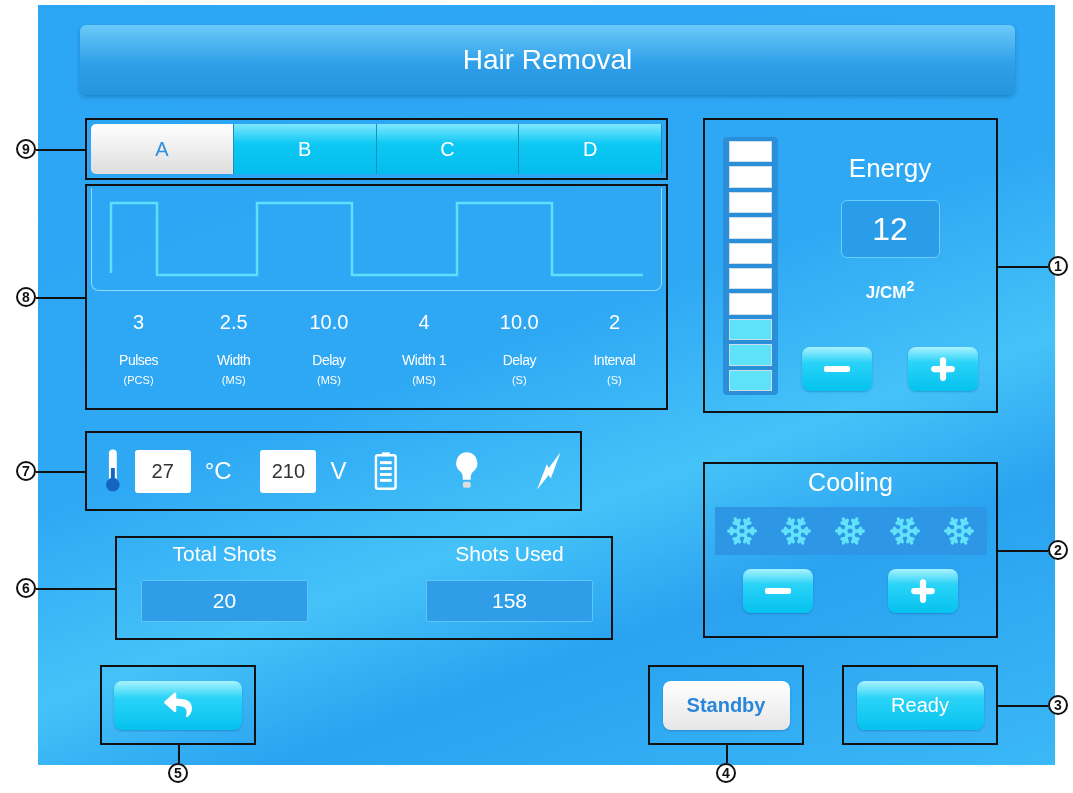 This screenshot has width=1073, height=793. I want to click on back-arrow-icon, so click(178, 705).